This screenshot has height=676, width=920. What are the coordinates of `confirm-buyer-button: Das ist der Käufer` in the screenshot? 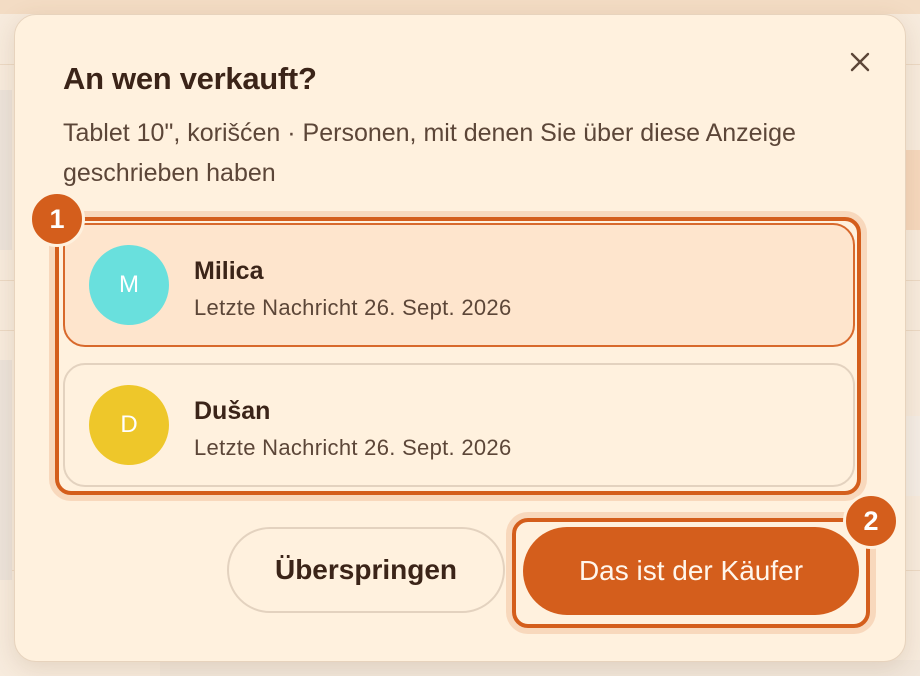 It's located at (691, 571).